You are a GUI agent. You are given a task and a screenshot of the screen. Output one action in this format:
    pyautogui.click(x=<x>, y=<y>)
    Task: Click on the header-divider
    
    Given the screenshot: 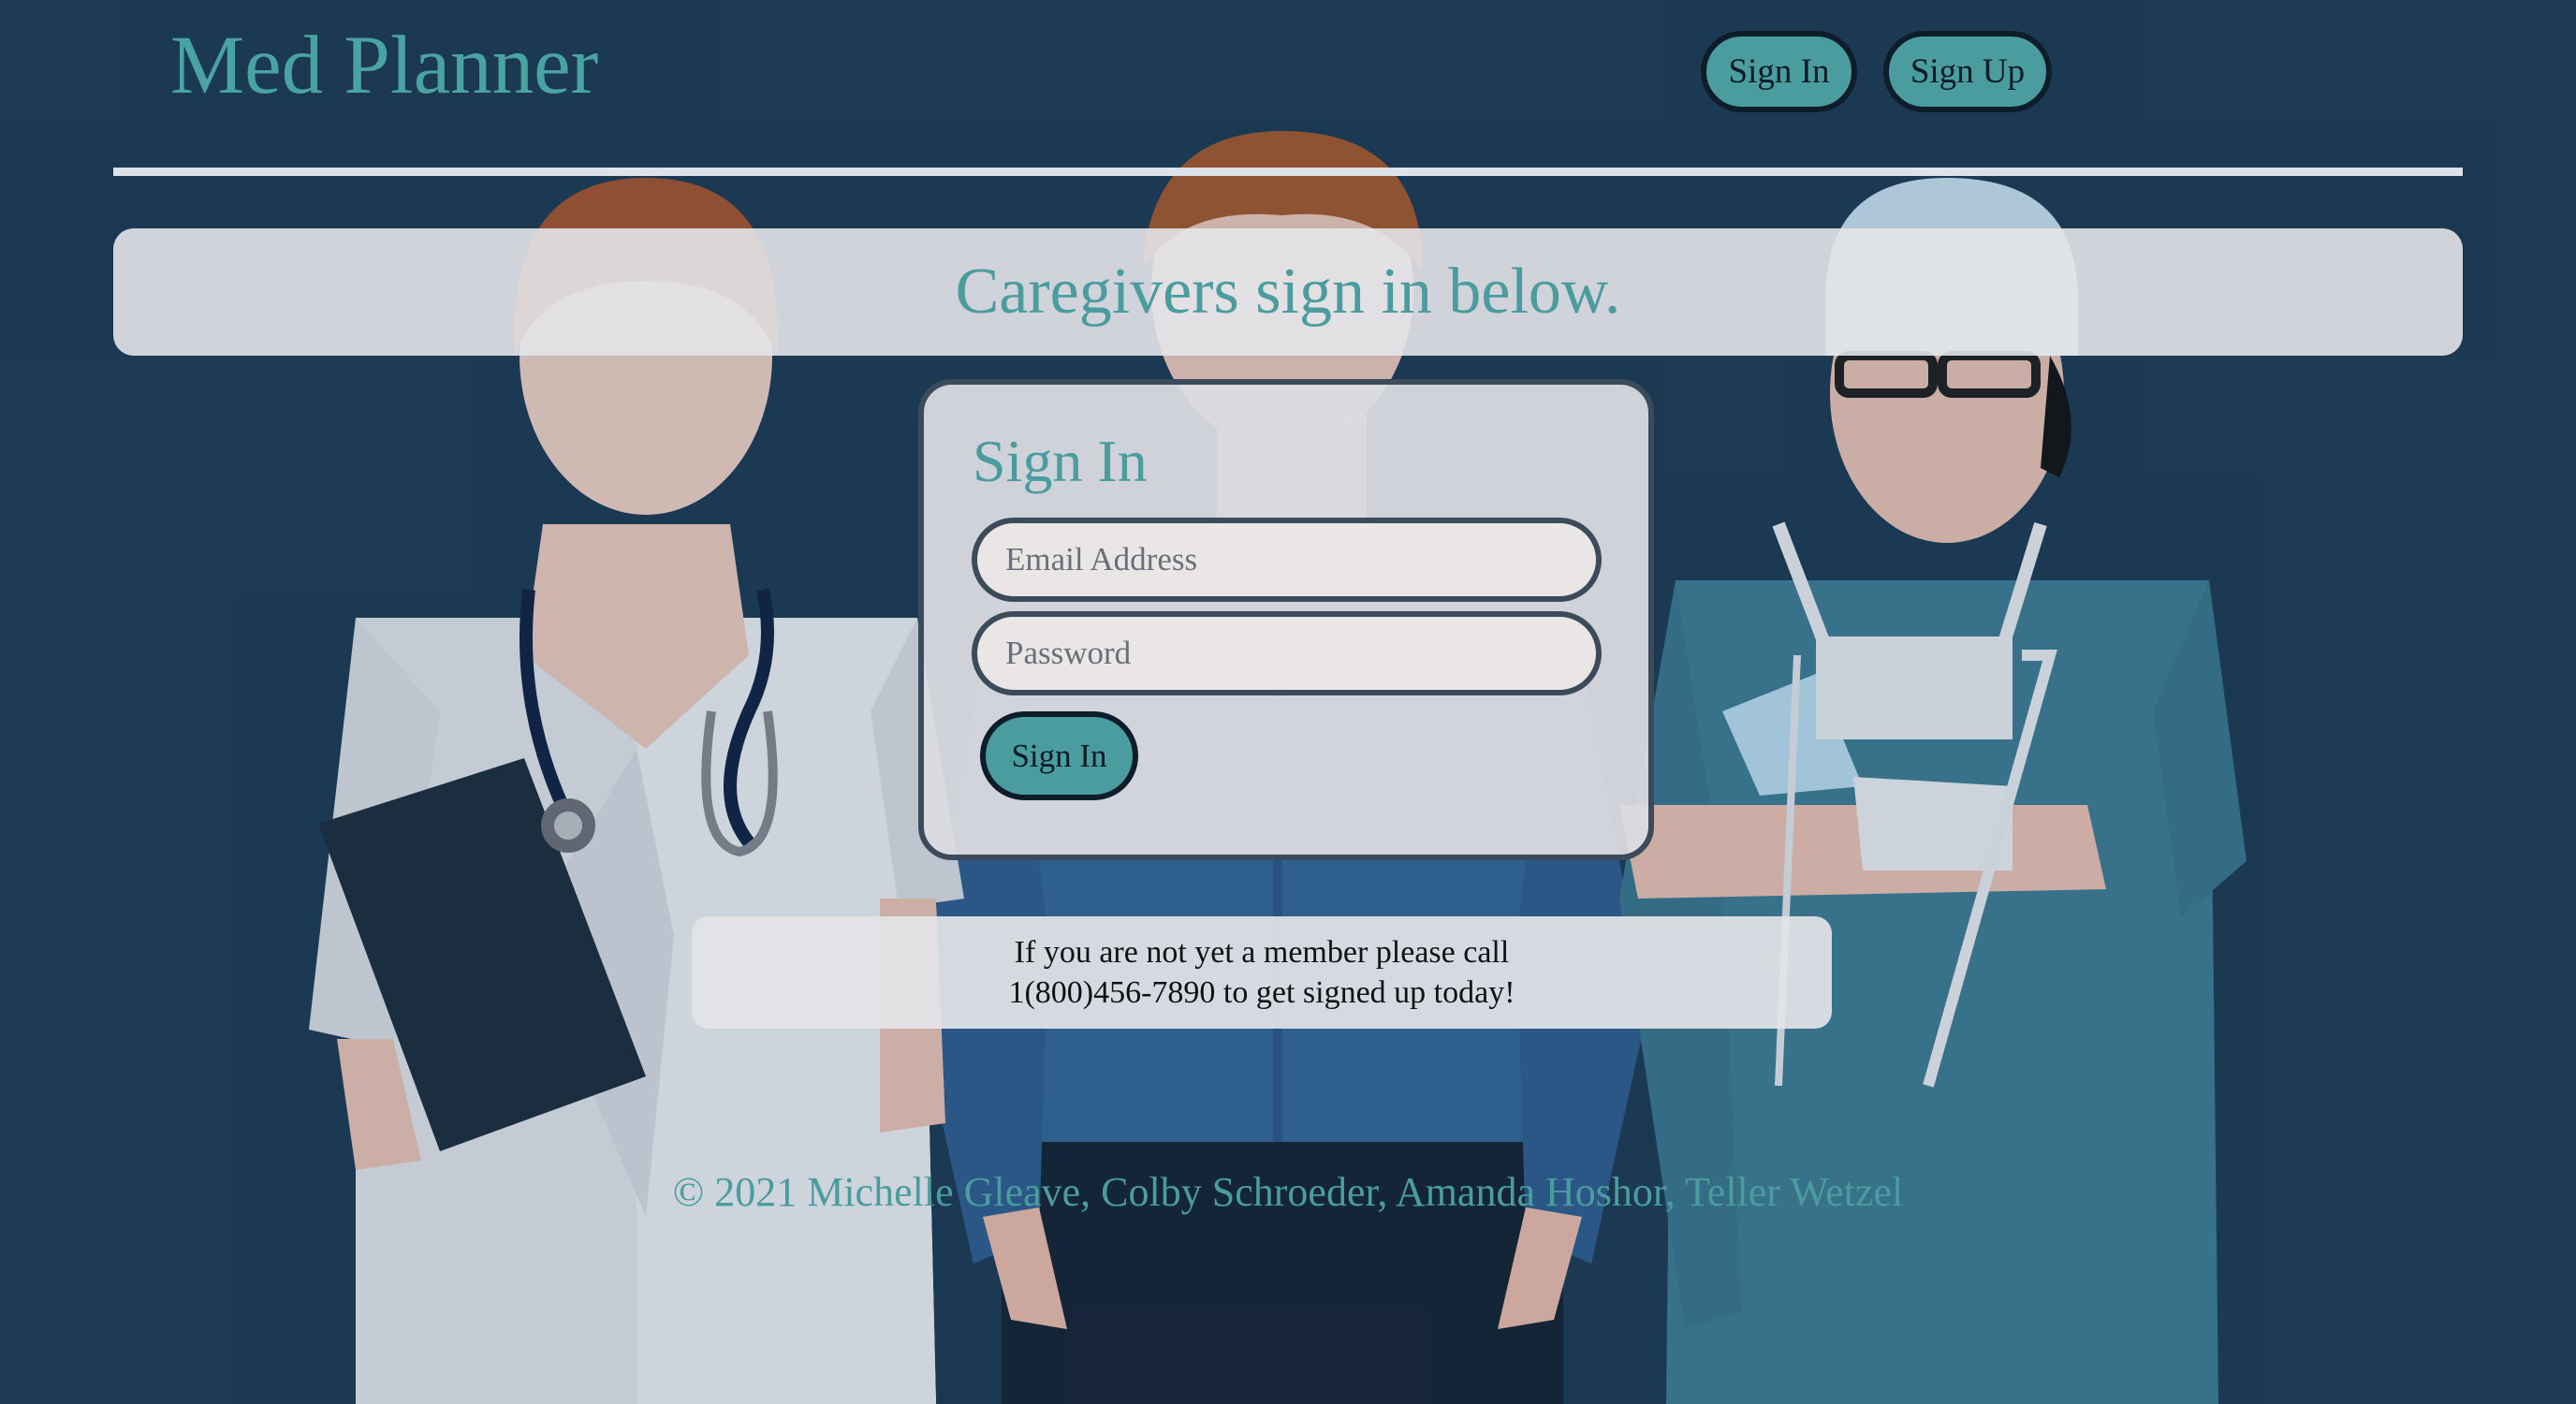 What is the action you would take?
    pyautogui.click(x=1288, y=172)
    